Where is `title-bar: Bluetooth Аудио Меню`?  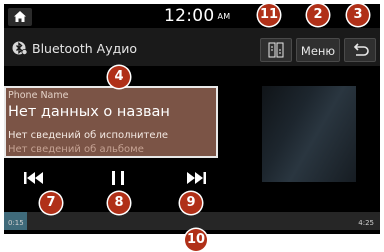 title-bar: Bluetooth Аудио Меню is located at coordinates (192, 47).